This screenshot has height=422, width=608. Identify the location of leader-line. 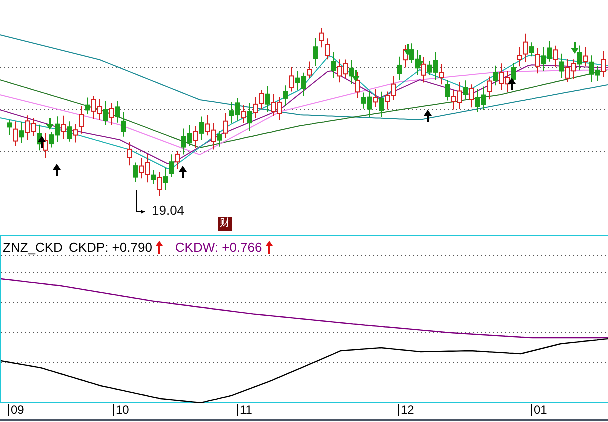
(141, 202).